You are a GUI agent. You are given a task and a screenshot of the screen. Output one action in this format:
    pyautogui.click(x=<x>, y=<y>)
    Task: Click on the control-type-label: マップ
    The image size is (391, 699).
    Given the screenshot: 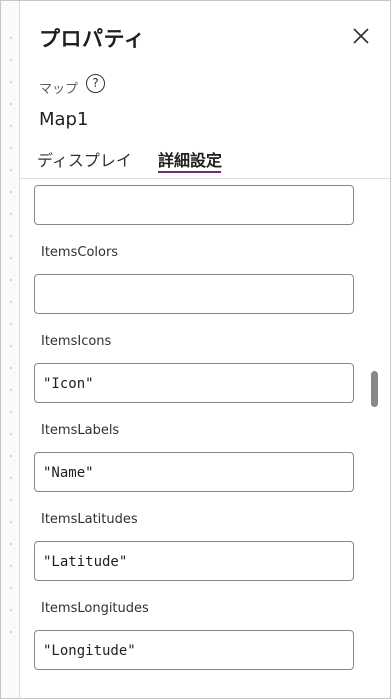 What is the action you would take?
    pyautogui.click(x=59, y=89)
    